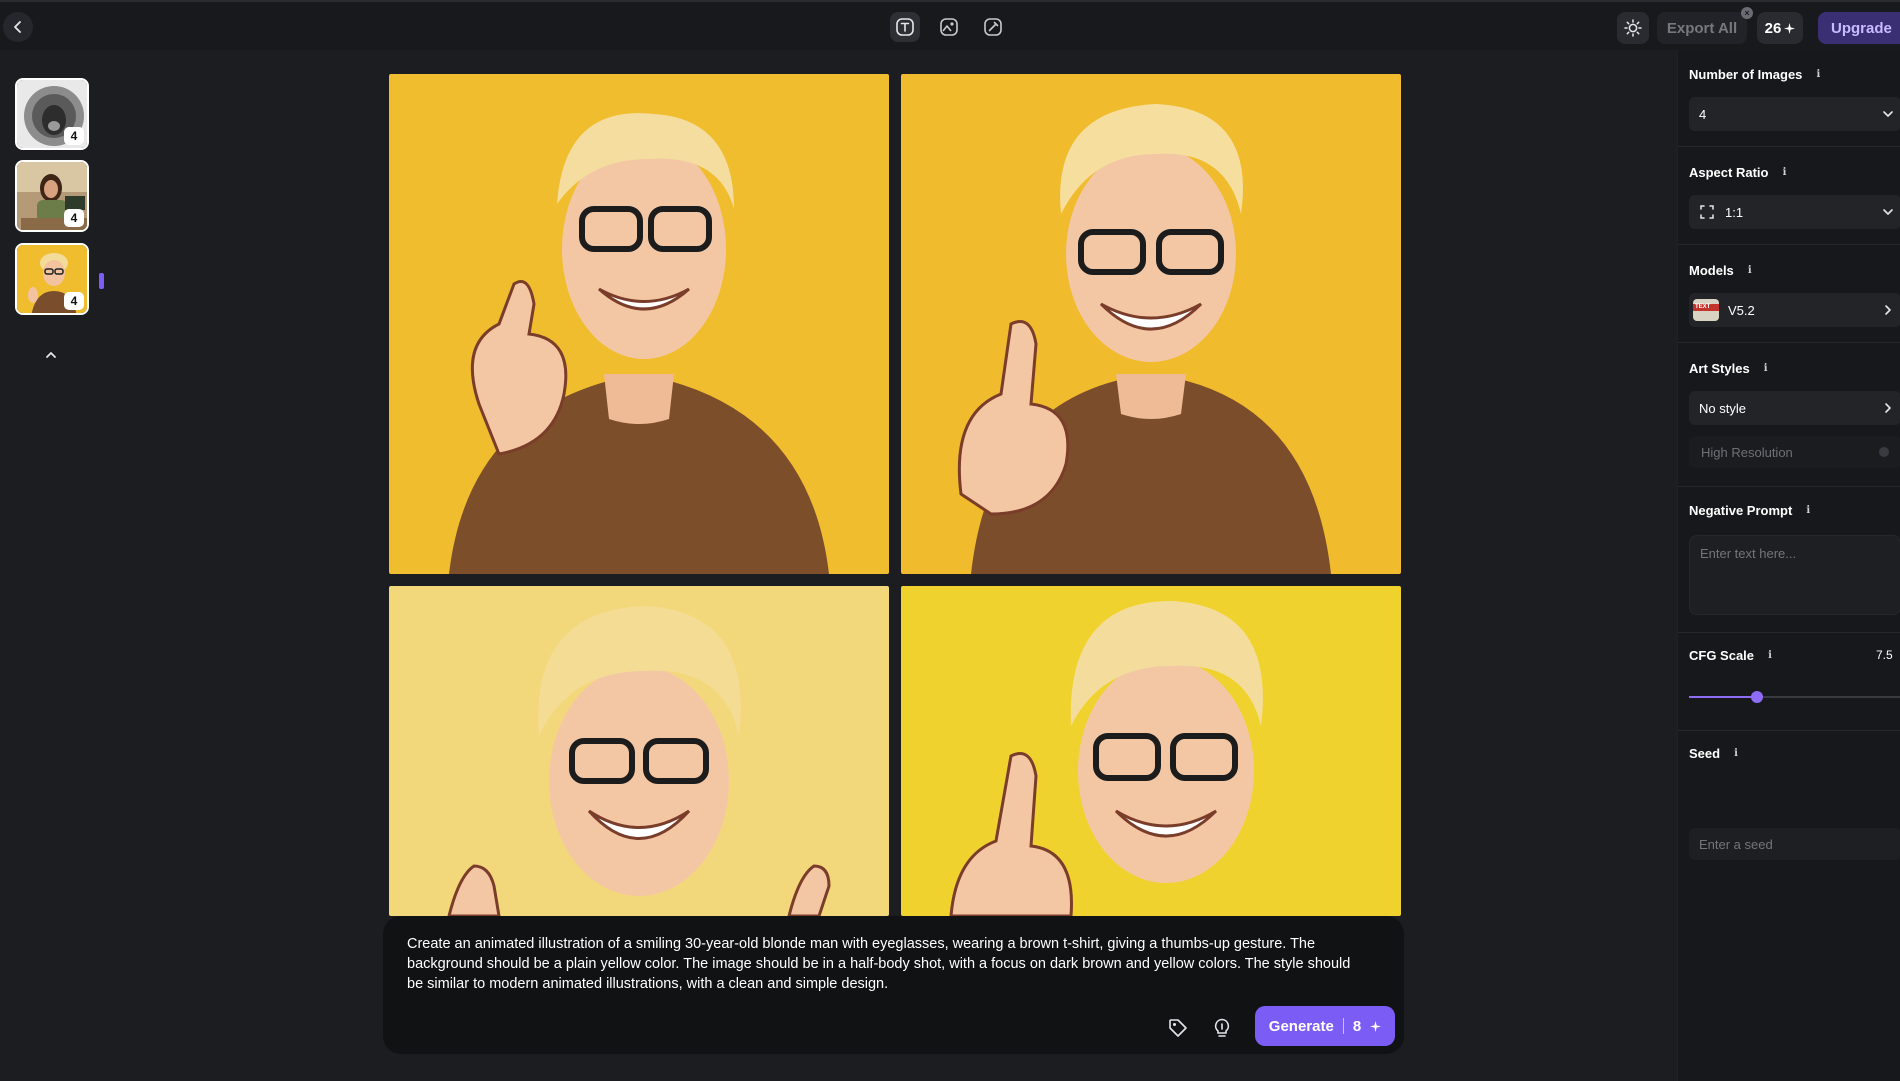 This screenshot has height=1081, width=1900. Describe the element at coordinates (1734, 212) in the screenshot. I see `aspect-ratio-value: 1:1` at that location.